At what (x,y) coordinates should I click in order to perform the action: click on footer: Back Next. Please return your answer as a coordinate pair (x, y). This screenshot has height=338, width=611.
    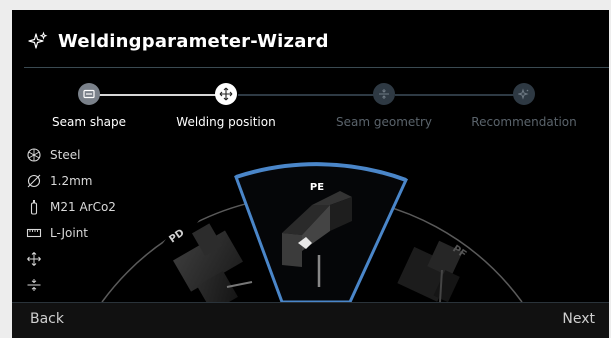
    Looking at the image, I should click on (310, 320).